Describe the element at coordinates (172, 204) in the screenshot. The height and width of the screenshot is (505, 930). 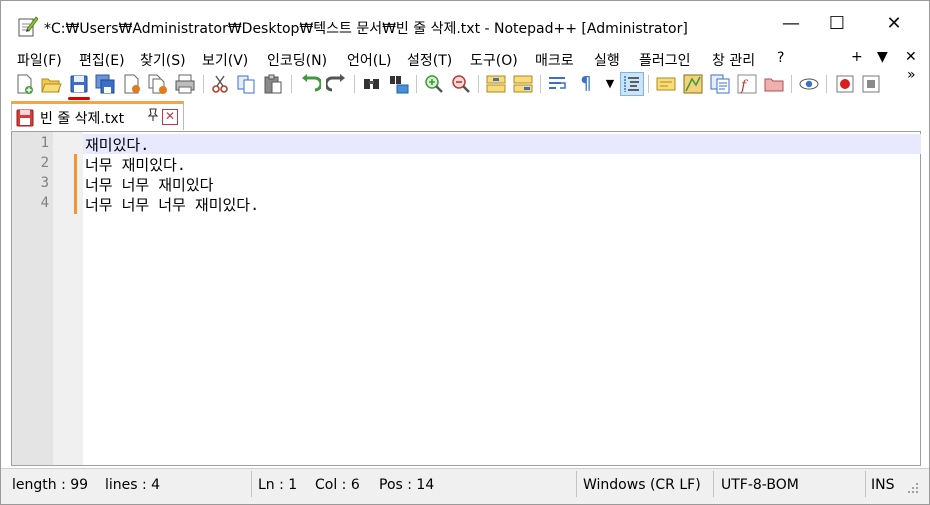
I see `code-line: 너무 너무 너무 재미있다.` at that location.